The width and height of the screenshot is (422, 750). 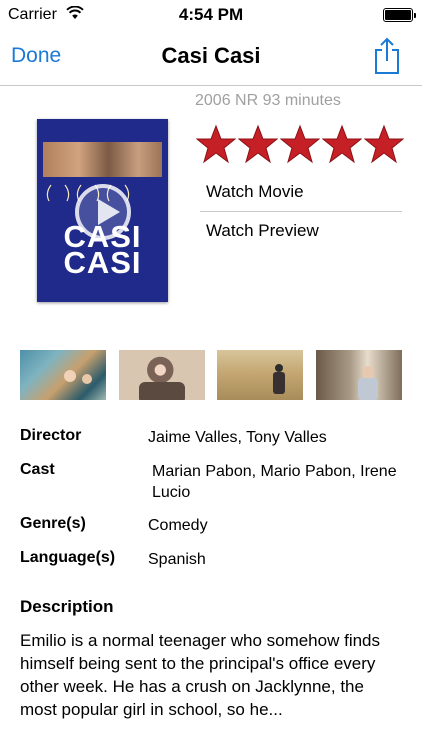 I want to click on language-value: Spanish, so click(x=177, y=559).